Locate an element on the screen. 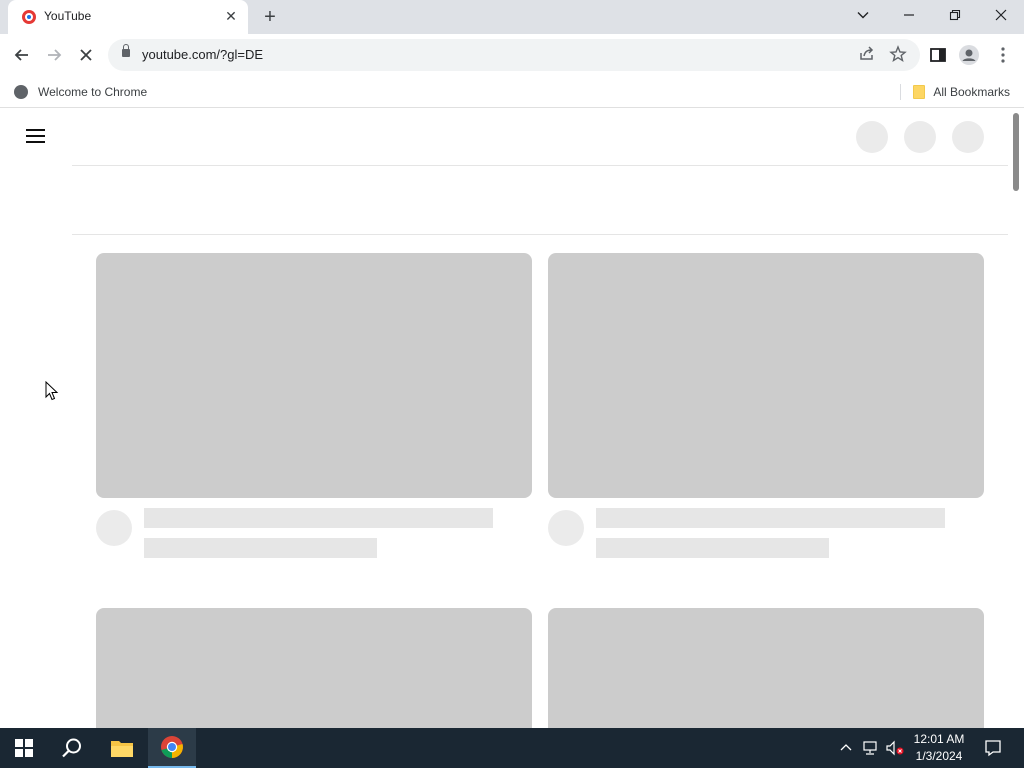  page-scrollbar is located at coordinates (1016, 418).